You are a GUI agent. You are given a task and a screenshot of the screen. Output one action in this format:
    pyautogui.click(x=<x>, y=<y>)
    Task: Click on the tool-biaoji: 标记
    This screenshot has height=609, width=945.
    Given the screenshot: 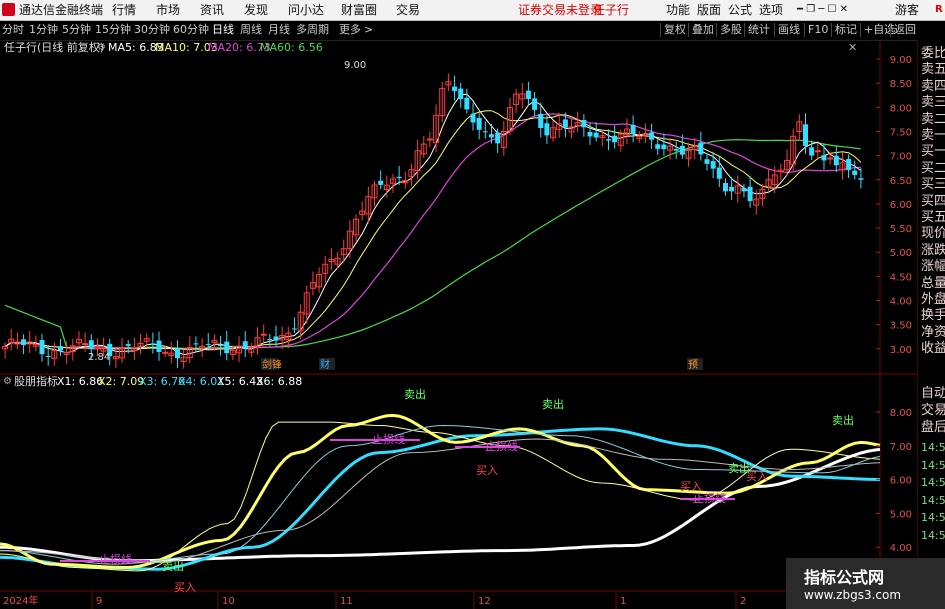 What is the action you would take?
    pyautogui.click(x=844, y=30)
    